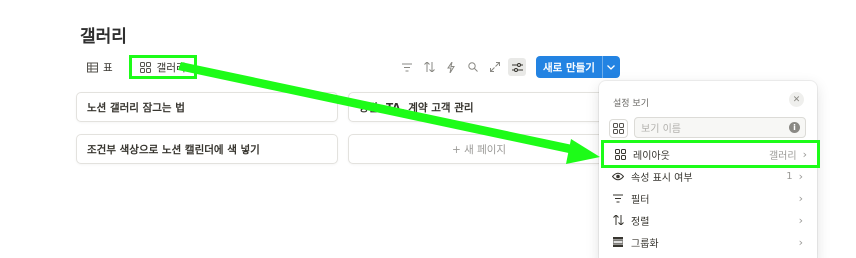  Describe the element at coordinates (631, 104) in the screenshot. I see `panel-title: 설정 보기` at that location.